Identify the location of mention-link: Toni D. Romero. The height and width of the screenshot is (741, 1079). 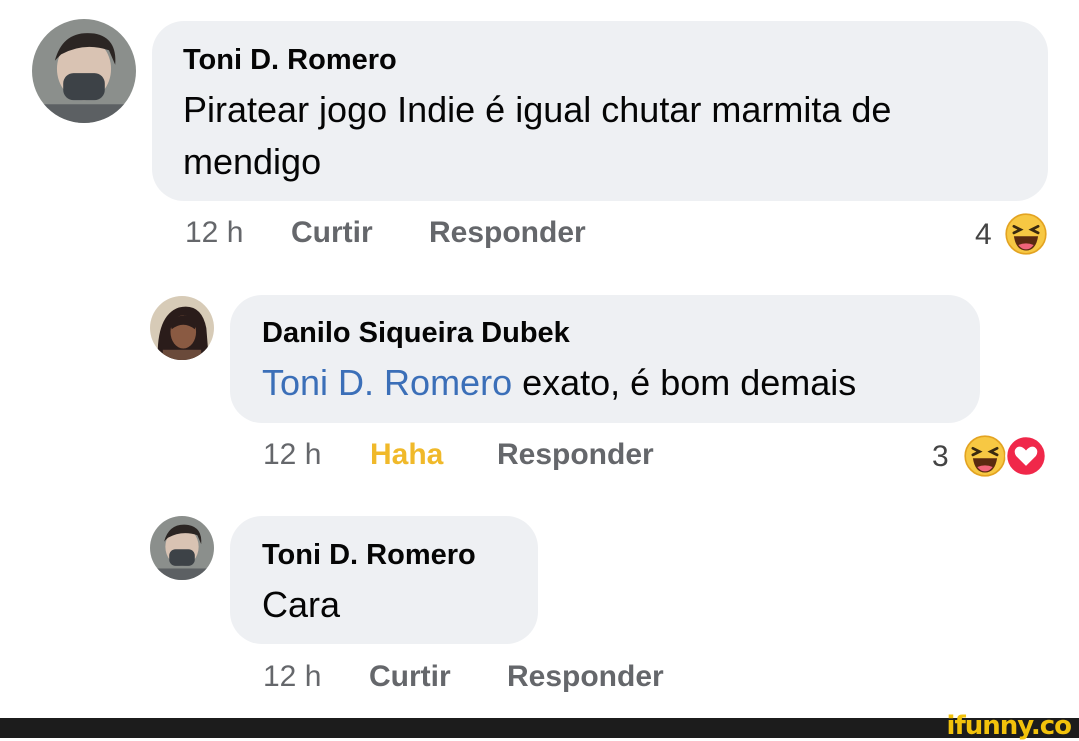
(387, 382).